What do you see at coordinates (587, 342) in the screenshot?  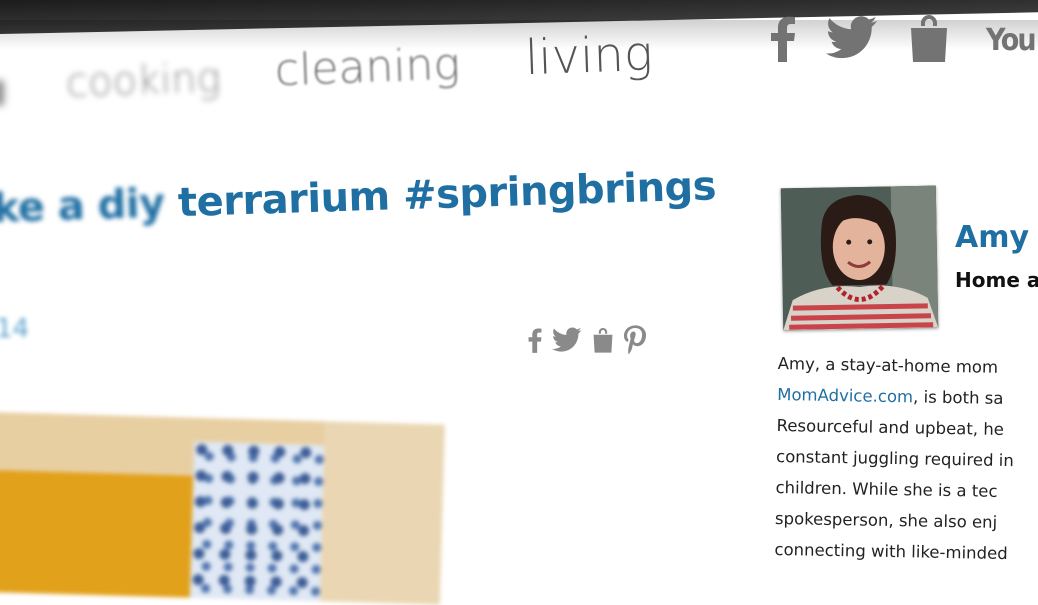 I see `share-icons` at bounding box center [587, 342].